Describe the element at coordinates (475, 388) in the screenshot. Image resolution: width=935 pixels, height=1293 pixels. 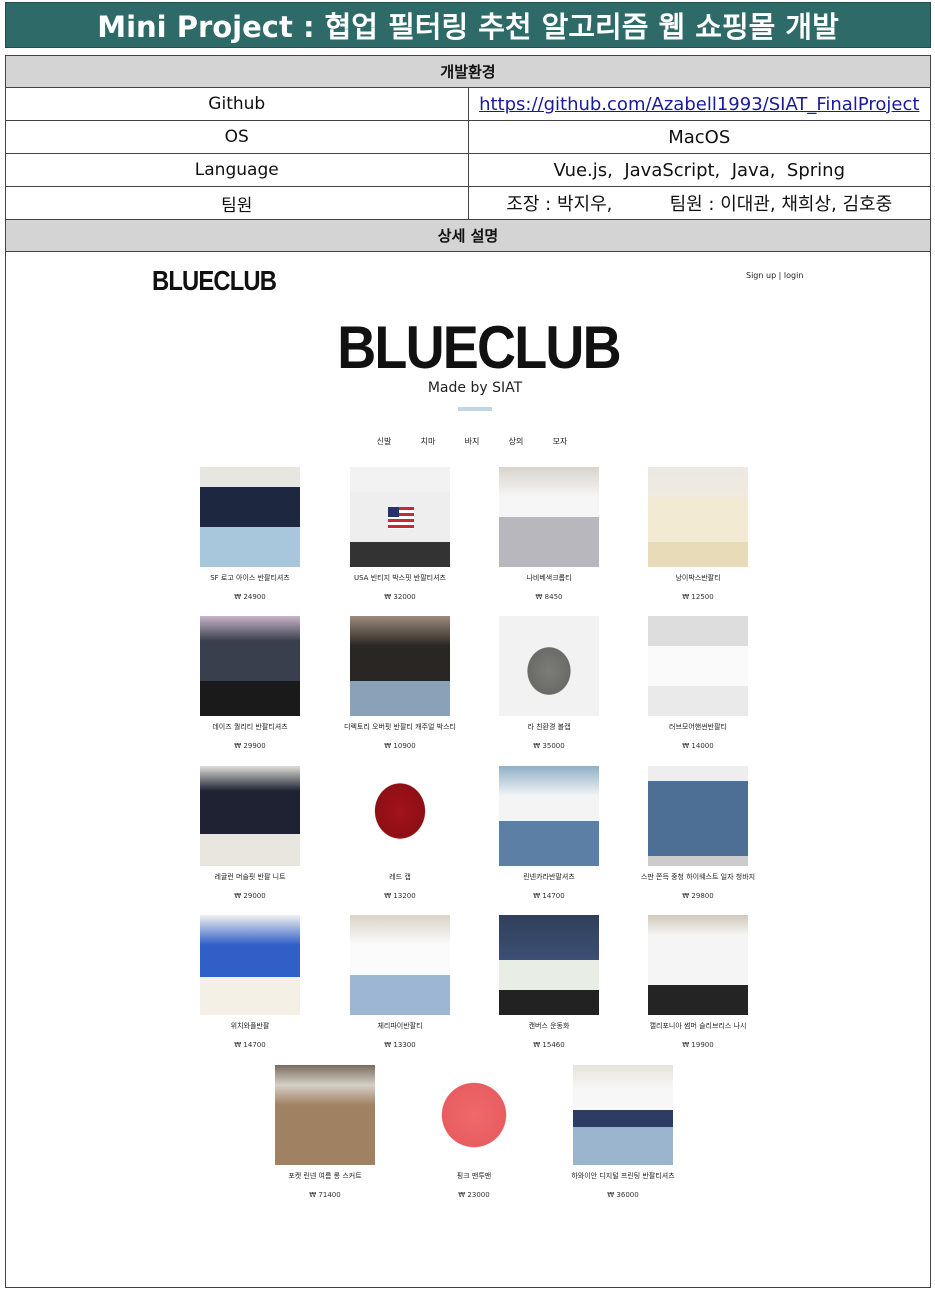
I see `hero-subtitle: Made by SIAT` at that location.